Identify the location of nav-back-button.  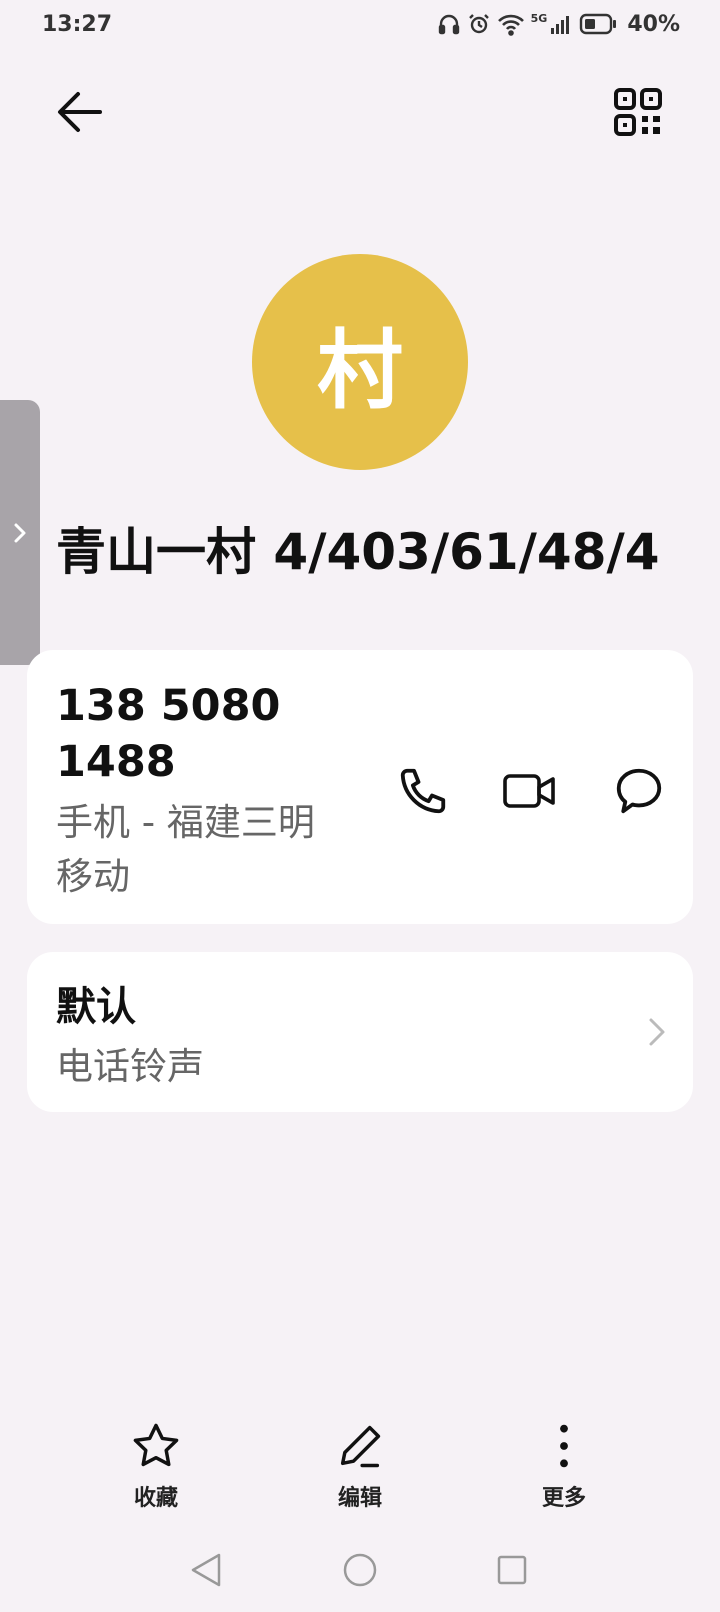
(206, 1570).